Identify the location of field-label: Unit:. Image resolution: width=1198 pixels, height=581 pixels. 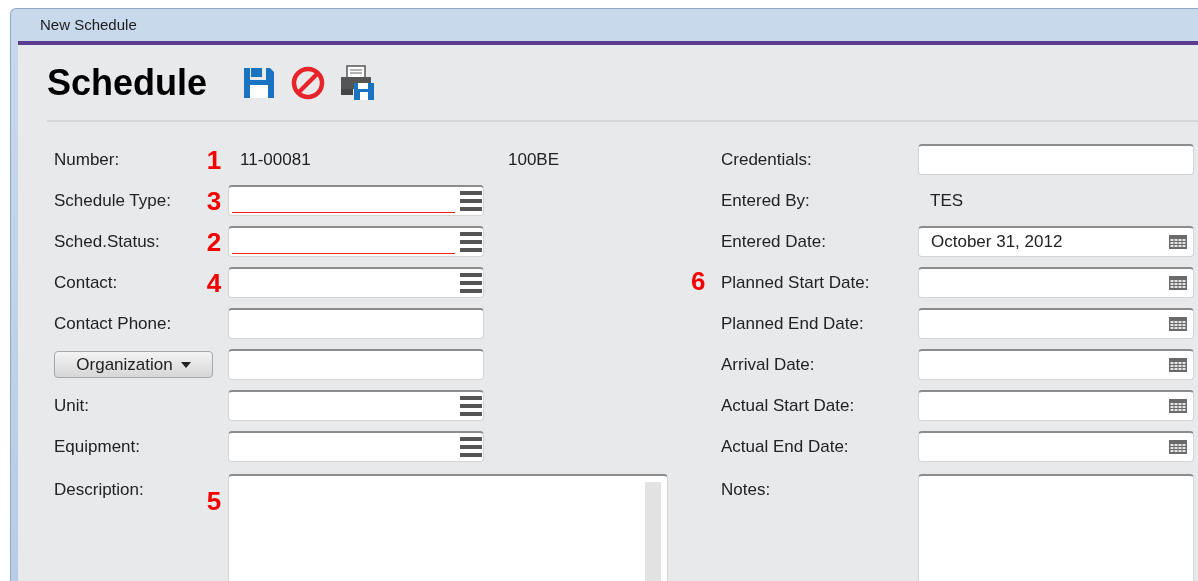
(72, 405).